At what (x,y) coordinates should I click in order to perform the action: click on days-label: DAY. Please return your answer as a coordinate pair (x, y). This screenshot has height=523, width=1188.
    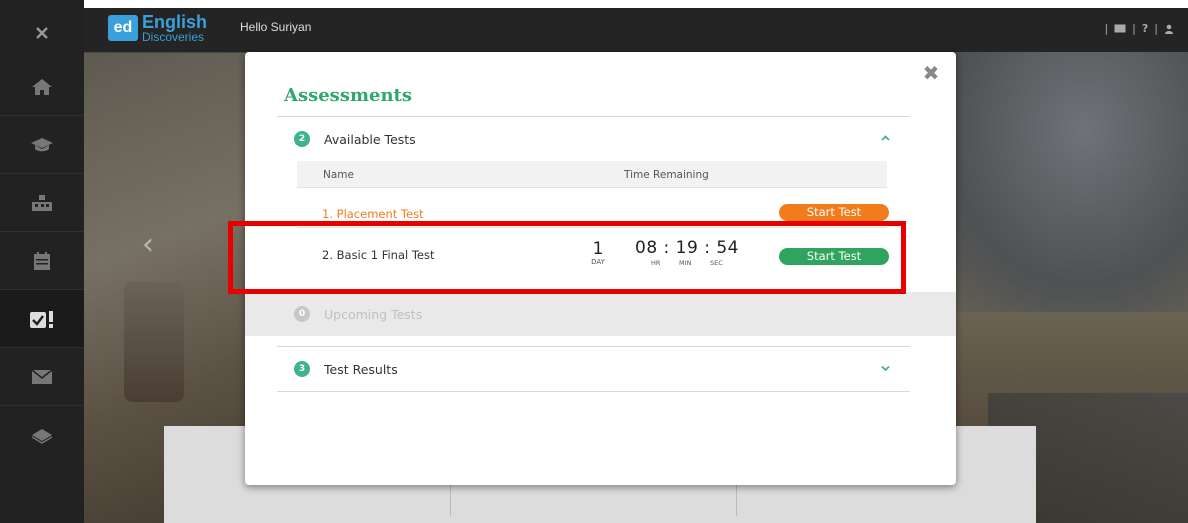
    Looking at the image, I should click on (598, 262).